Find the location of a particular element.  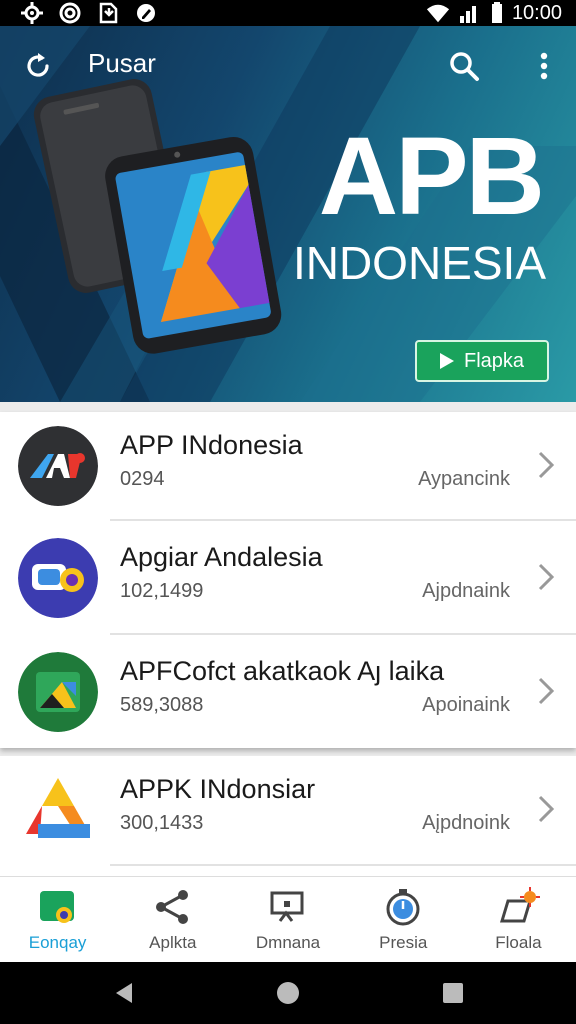

nav-label: Aplkta is located at coordinates (173, 942).